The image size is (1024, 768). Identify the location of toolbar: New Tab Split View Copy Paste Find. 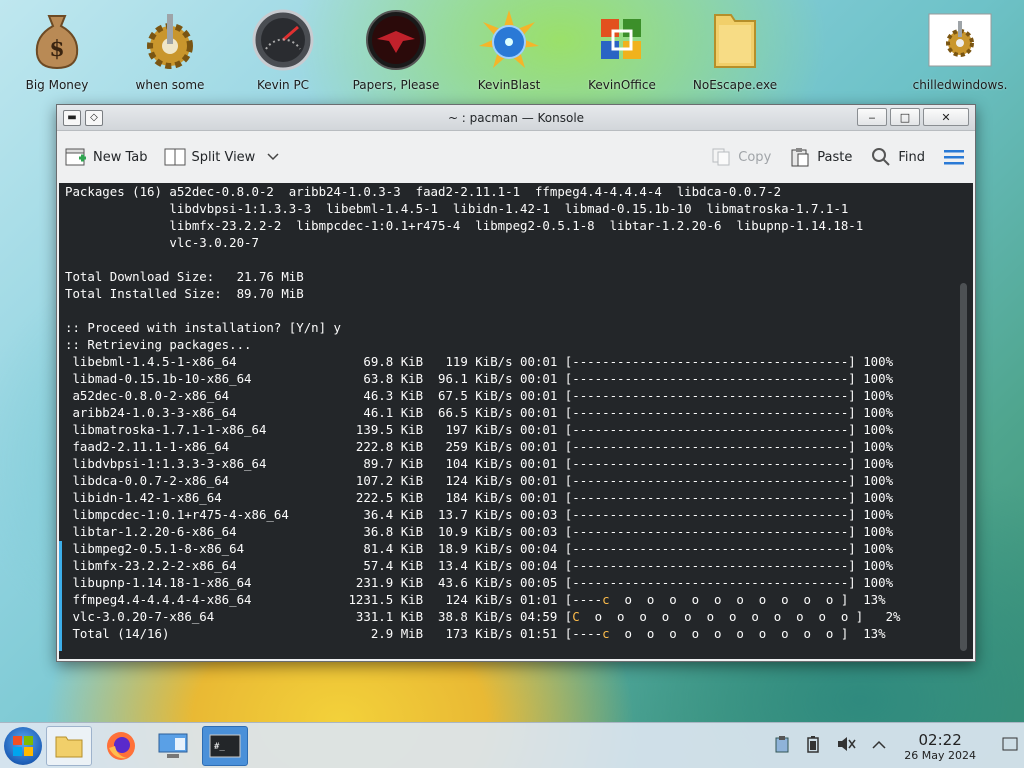
(516, 157).